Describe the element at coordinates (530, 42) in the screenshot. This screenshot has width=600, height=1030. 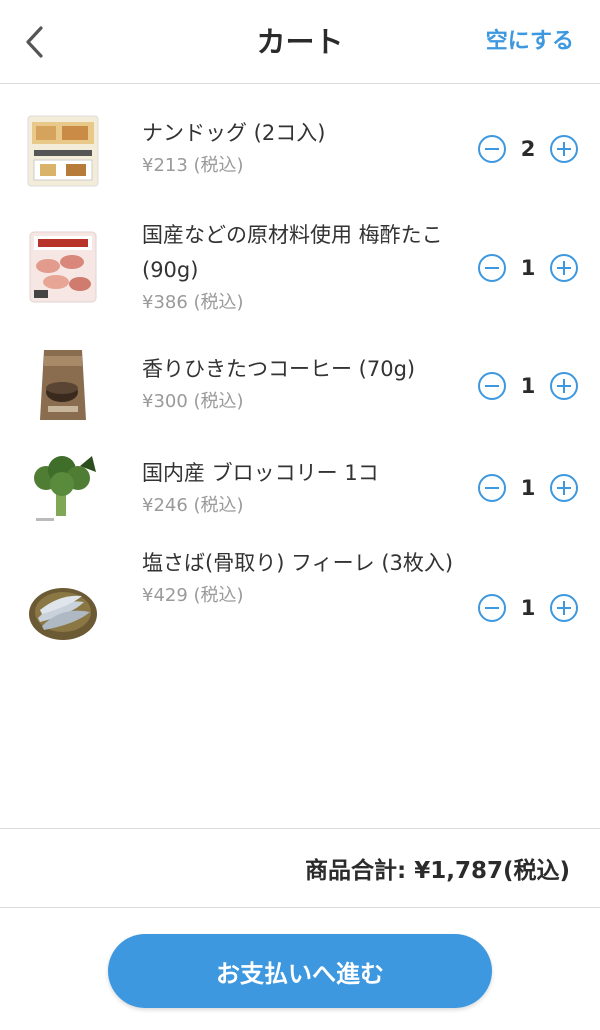
I see `clear-cart-button: 空にする` at that location.